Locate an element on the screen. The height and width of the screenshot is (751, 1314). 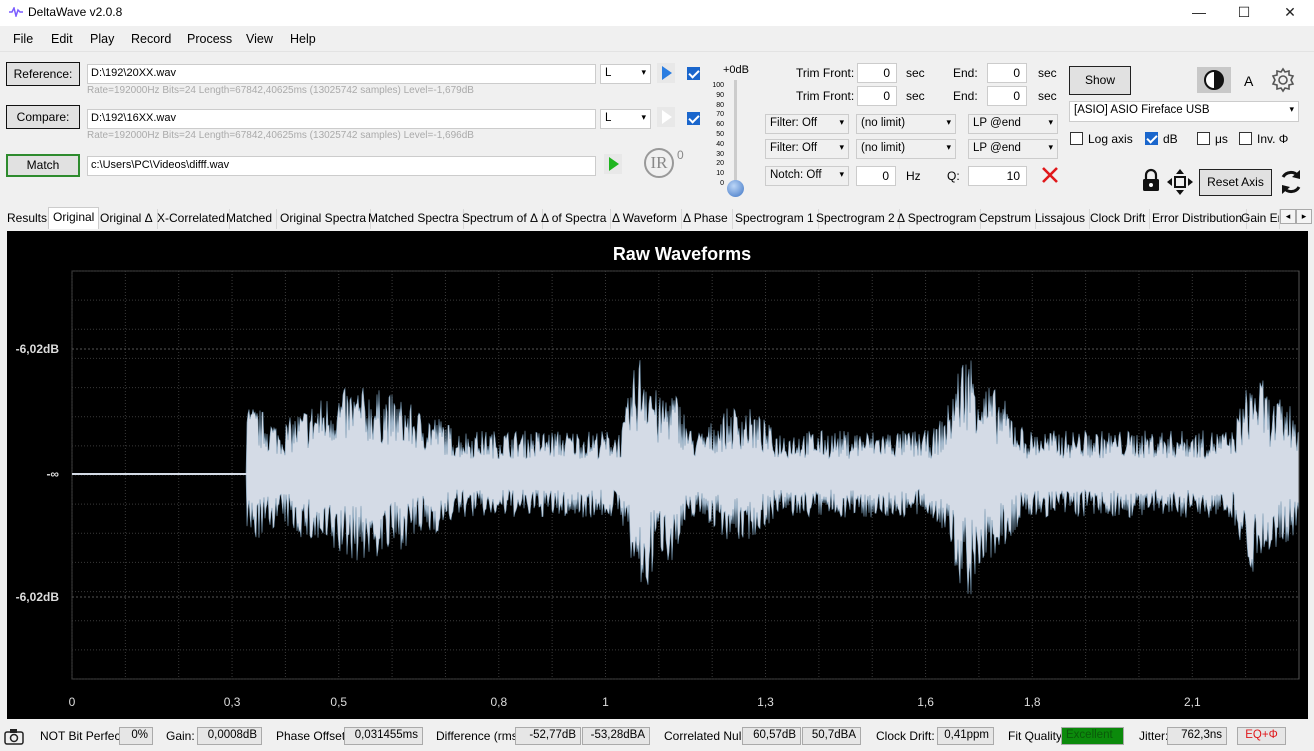
tab-matched: Matched is located at coordinates (250, 219).